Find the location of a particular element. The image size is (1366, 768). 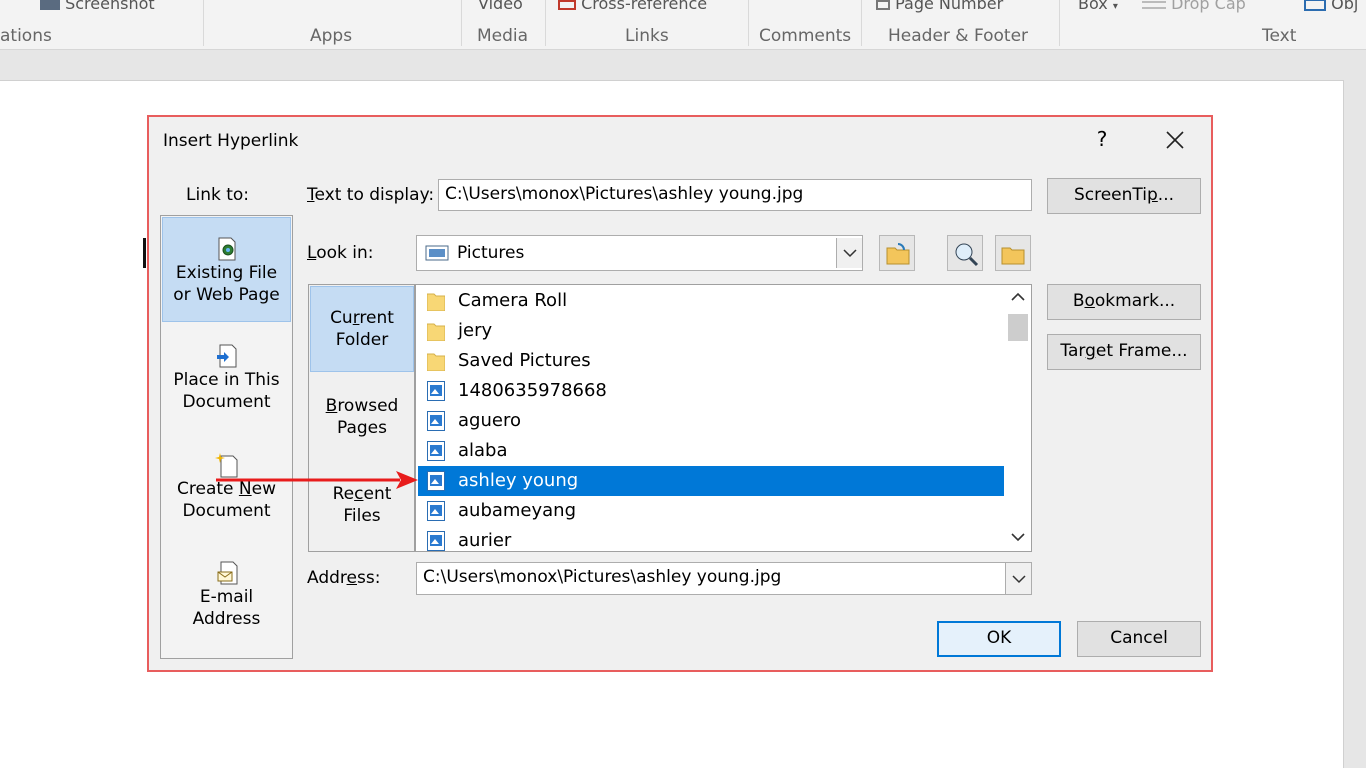

text-cursor is located at coordinates (144, 253).